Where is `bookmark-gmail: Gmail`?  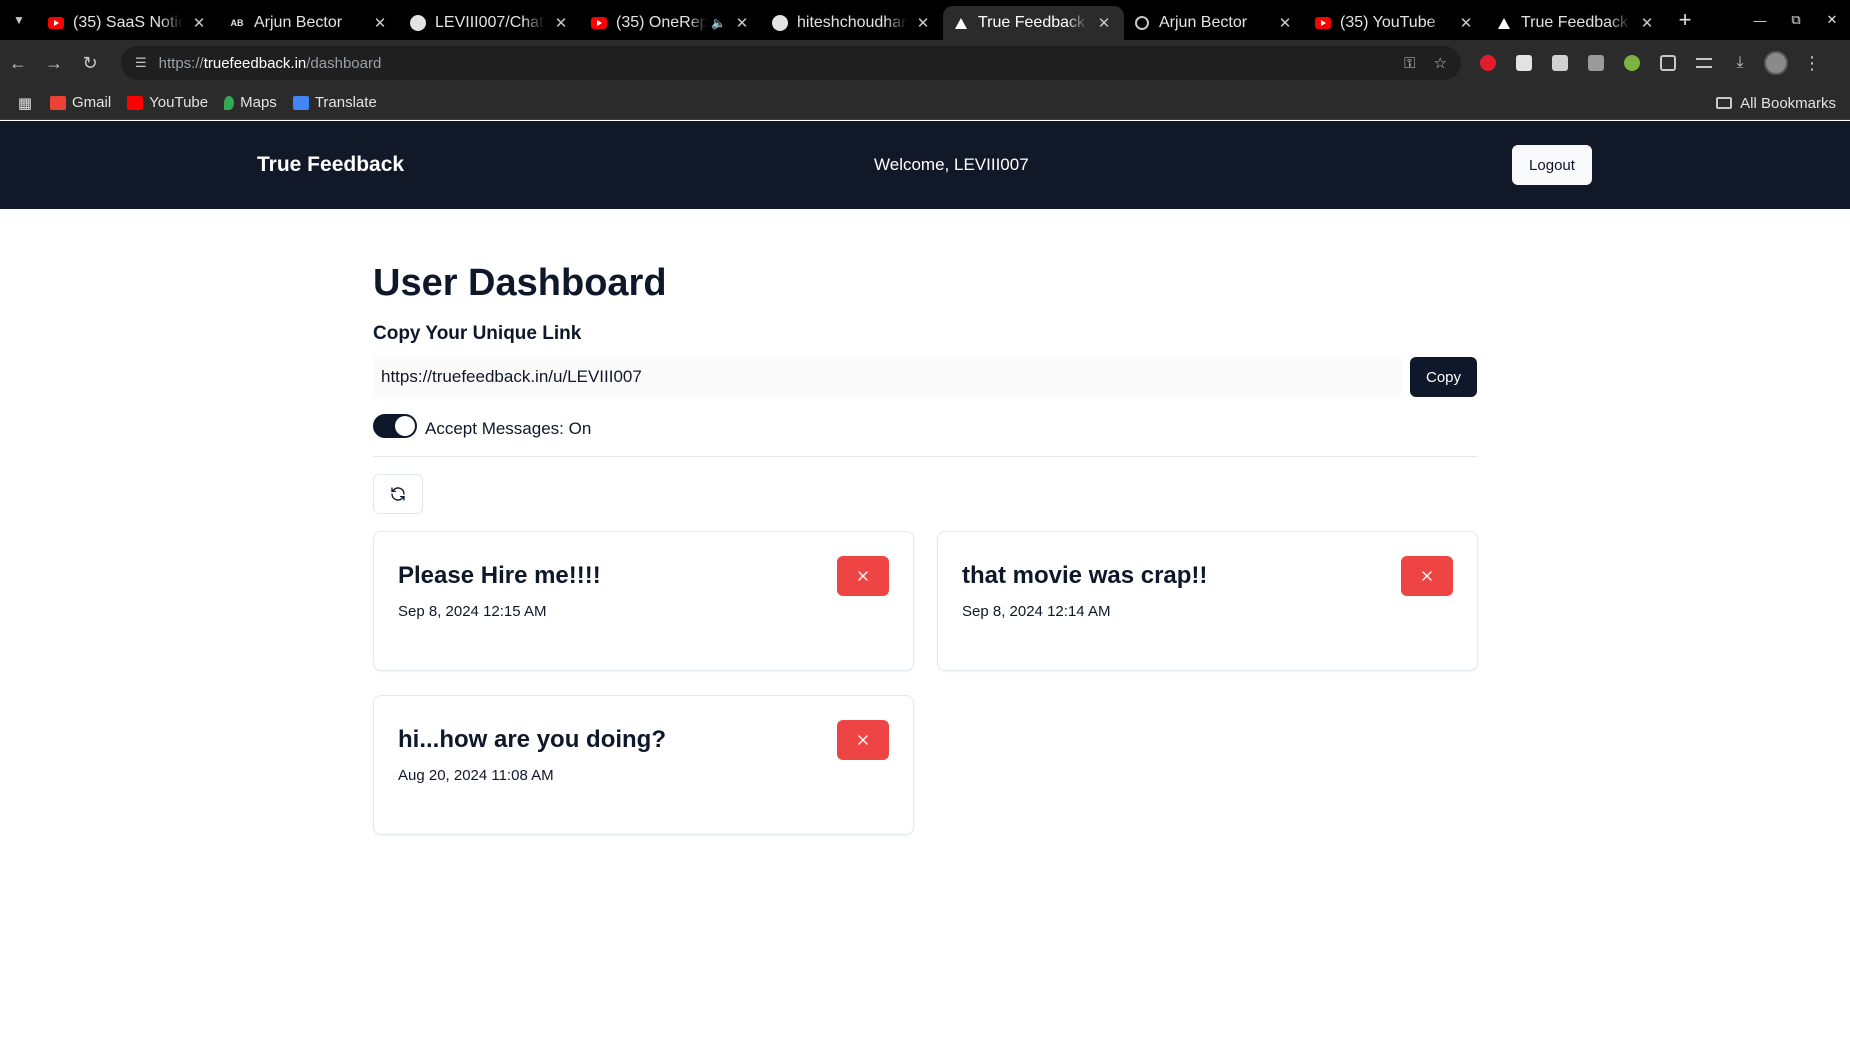 bookmark-gmail: Gmail is located at coordinates (80, 102).